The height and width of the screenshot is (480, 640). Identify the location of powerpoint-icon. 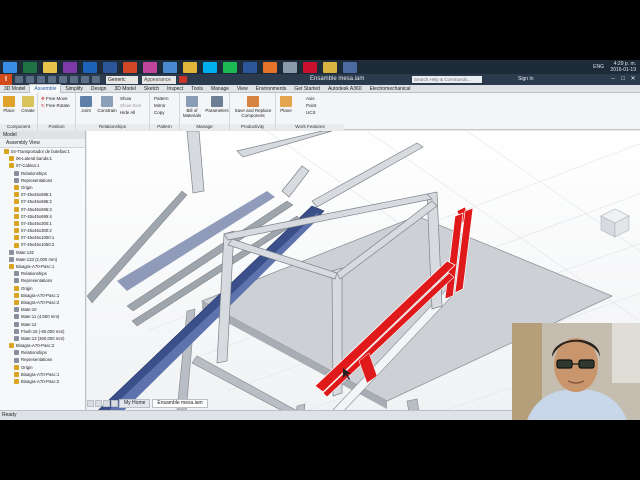
(130, 67).